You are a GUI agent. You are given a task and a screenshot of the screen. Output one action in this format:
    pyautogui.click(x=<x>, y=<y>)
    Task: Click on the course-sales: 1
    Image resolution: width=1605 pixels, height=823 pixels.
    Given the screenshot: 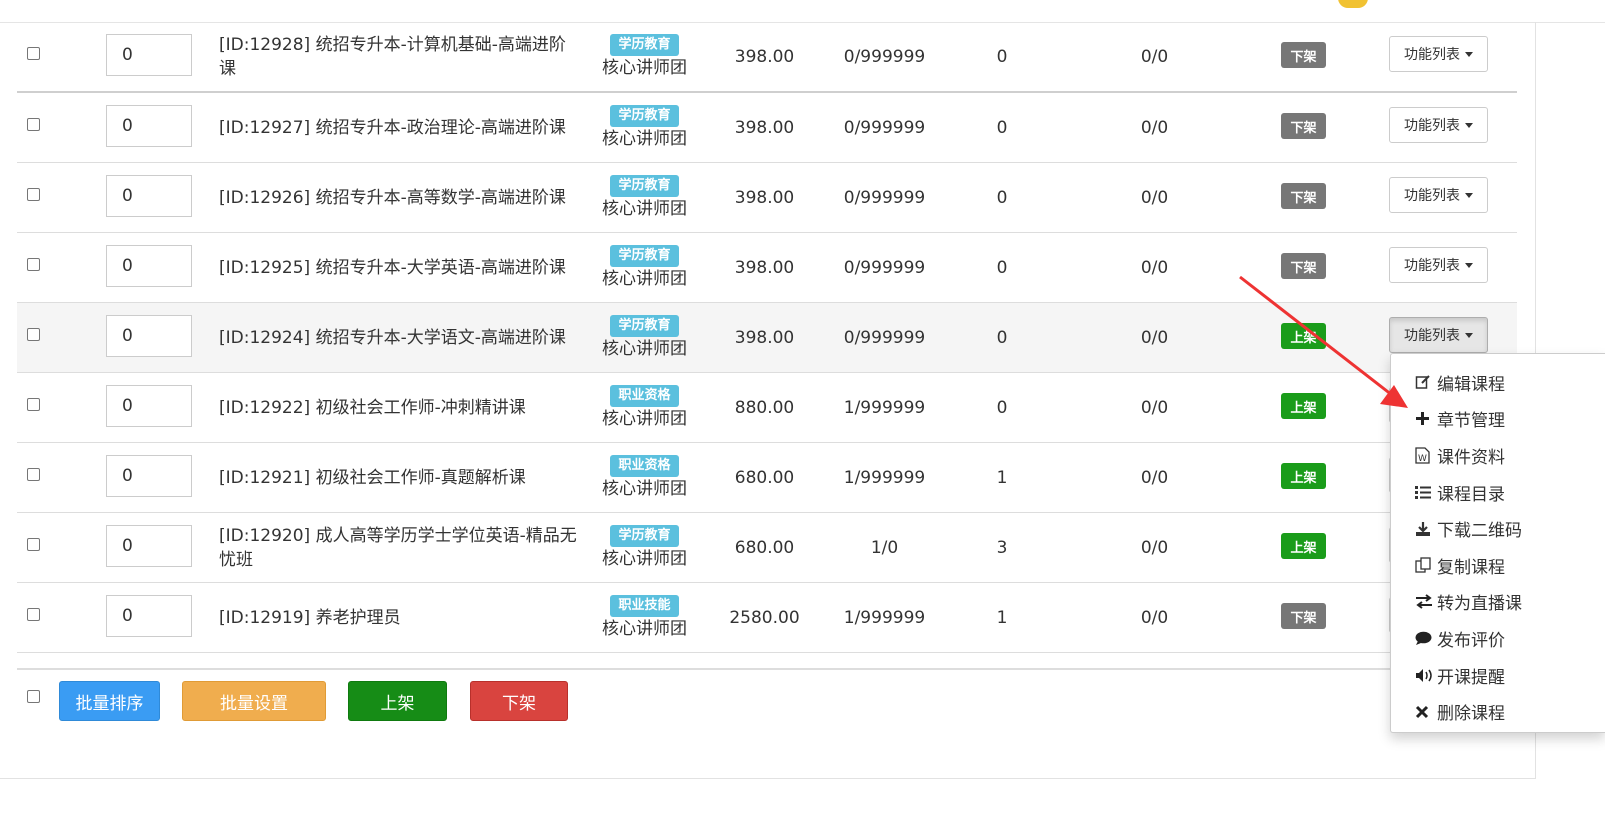 What is the action you would take?
    pyautogui.click(x=1002, y=477)
    